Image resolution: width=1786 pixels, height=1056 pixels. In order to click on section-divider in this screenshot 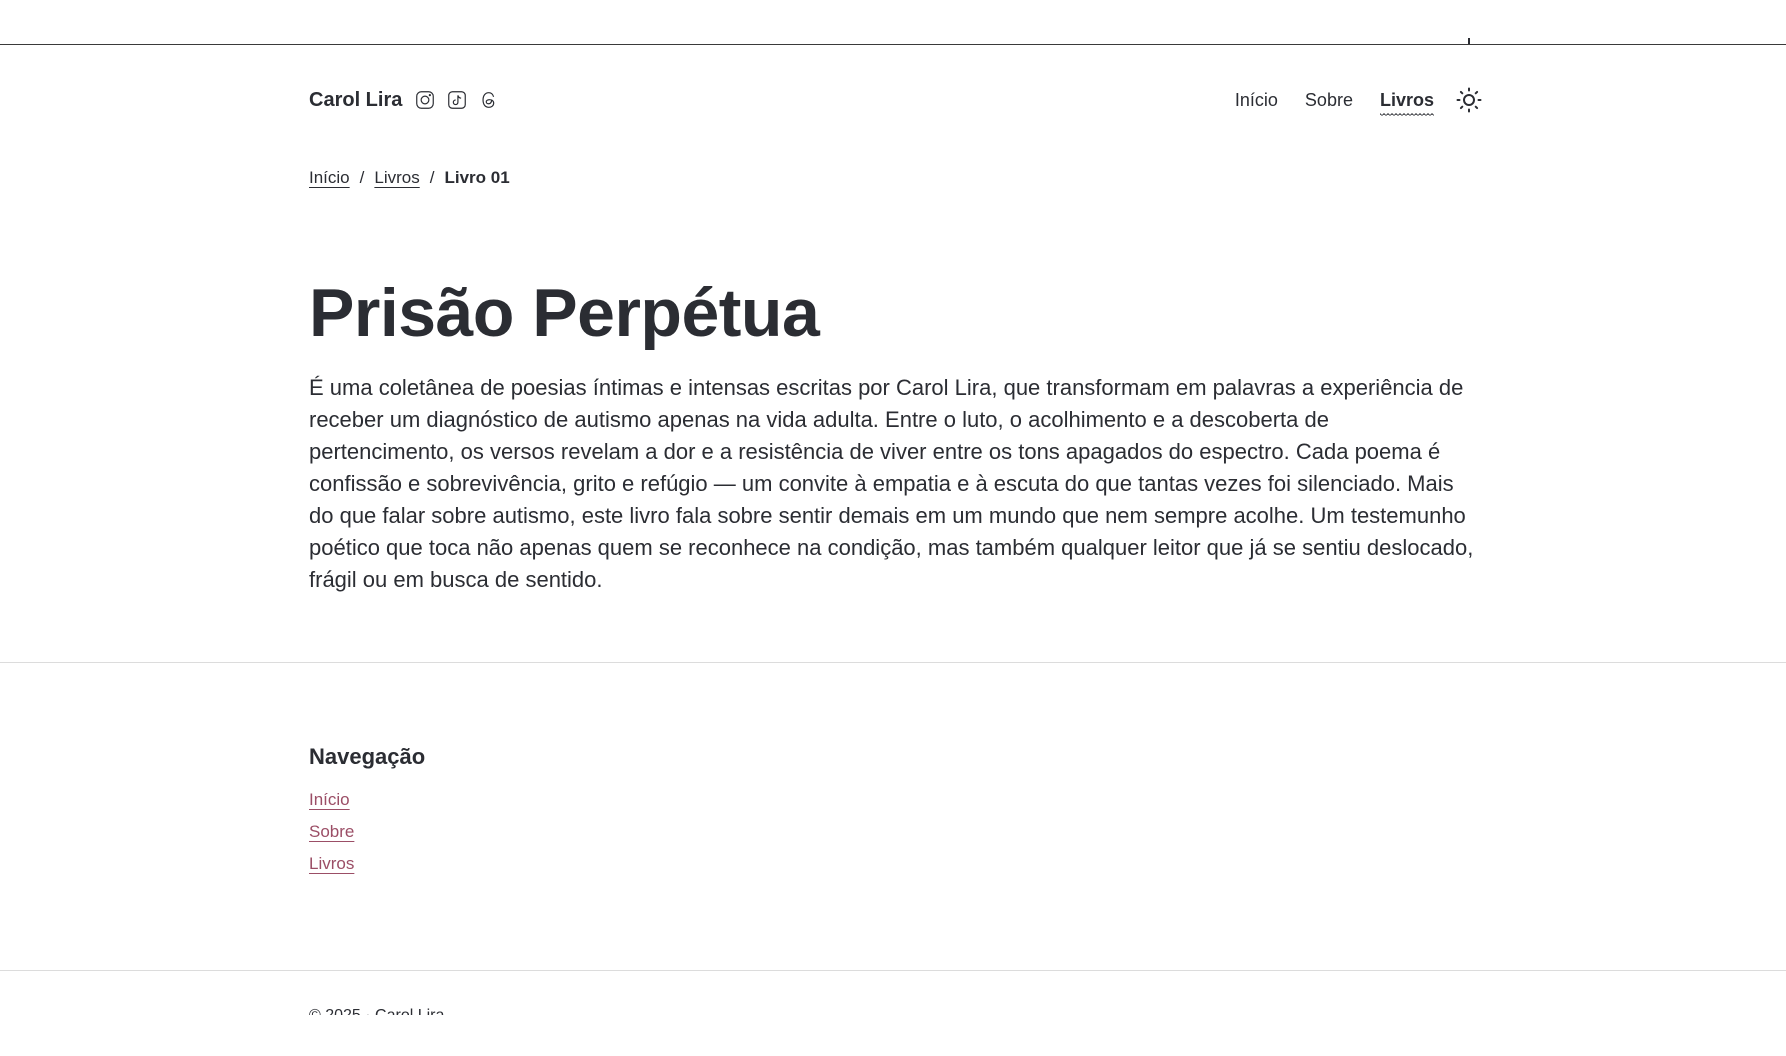, I will do `click(893, 662)`.